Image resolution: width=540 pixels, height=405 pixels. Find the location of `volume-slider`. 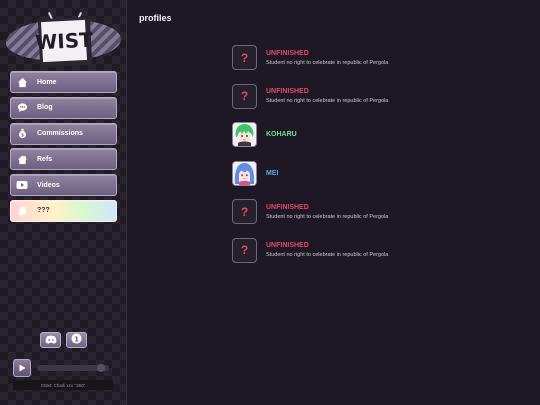

volume-slider is located at coordinates (73, 368).